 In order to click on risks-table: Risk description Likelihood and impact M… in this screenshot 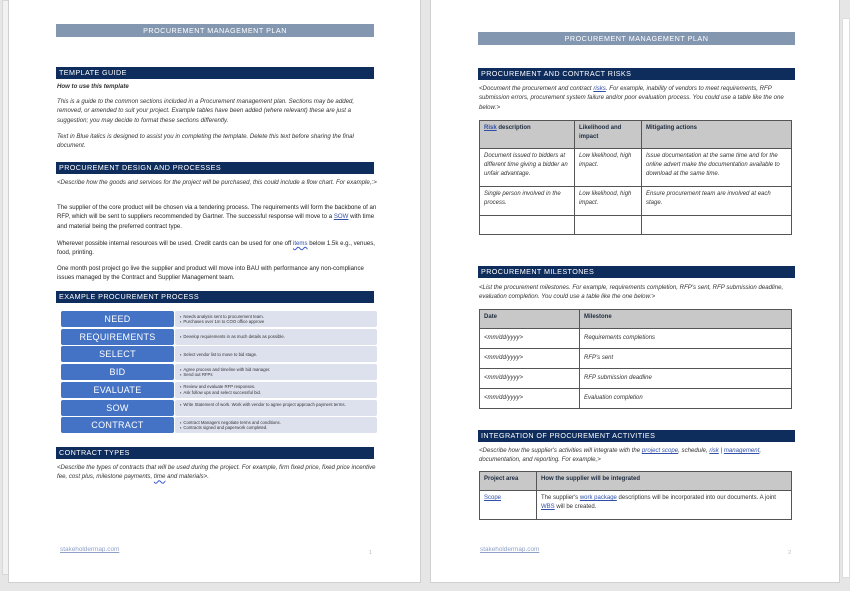, I will do `click(635, 177)`.